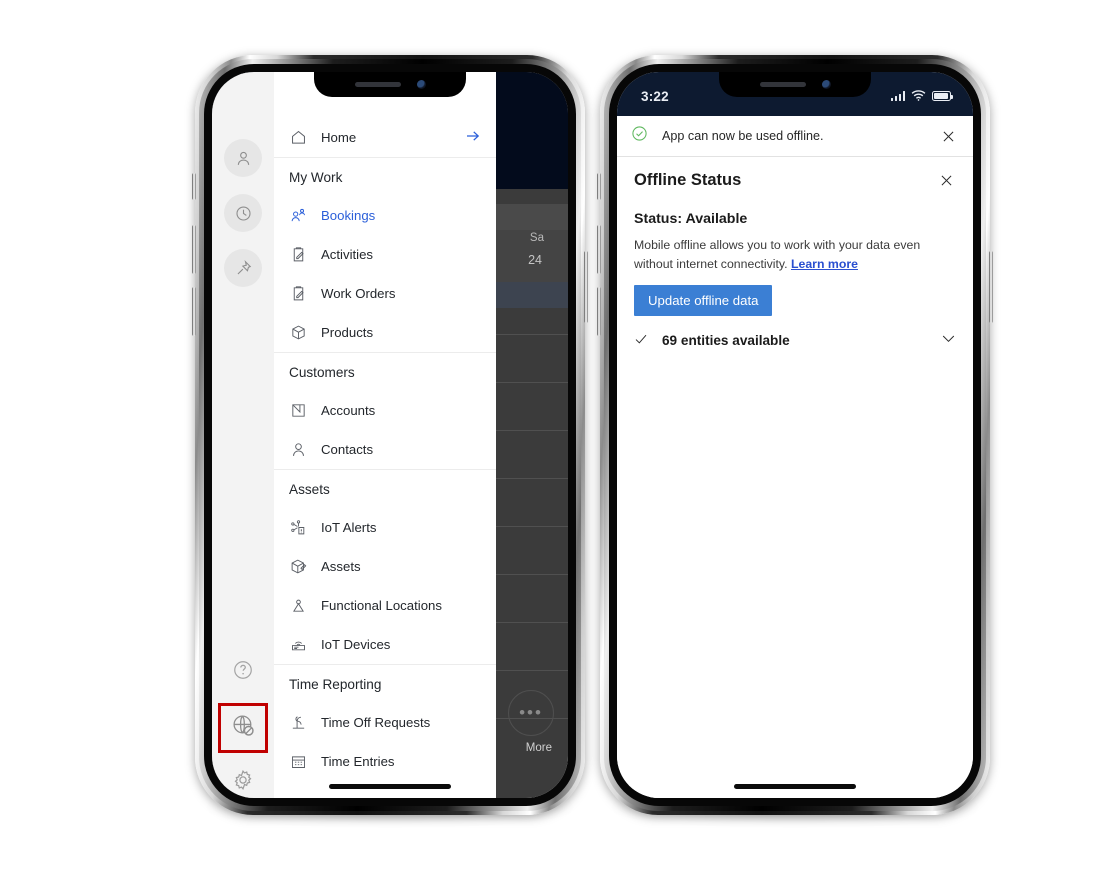 The width and height of the screenshot is (1118, 872). Describe the element at coordinates (473, 137) in the screenshot. I see `arrow-right-icon` at that location.